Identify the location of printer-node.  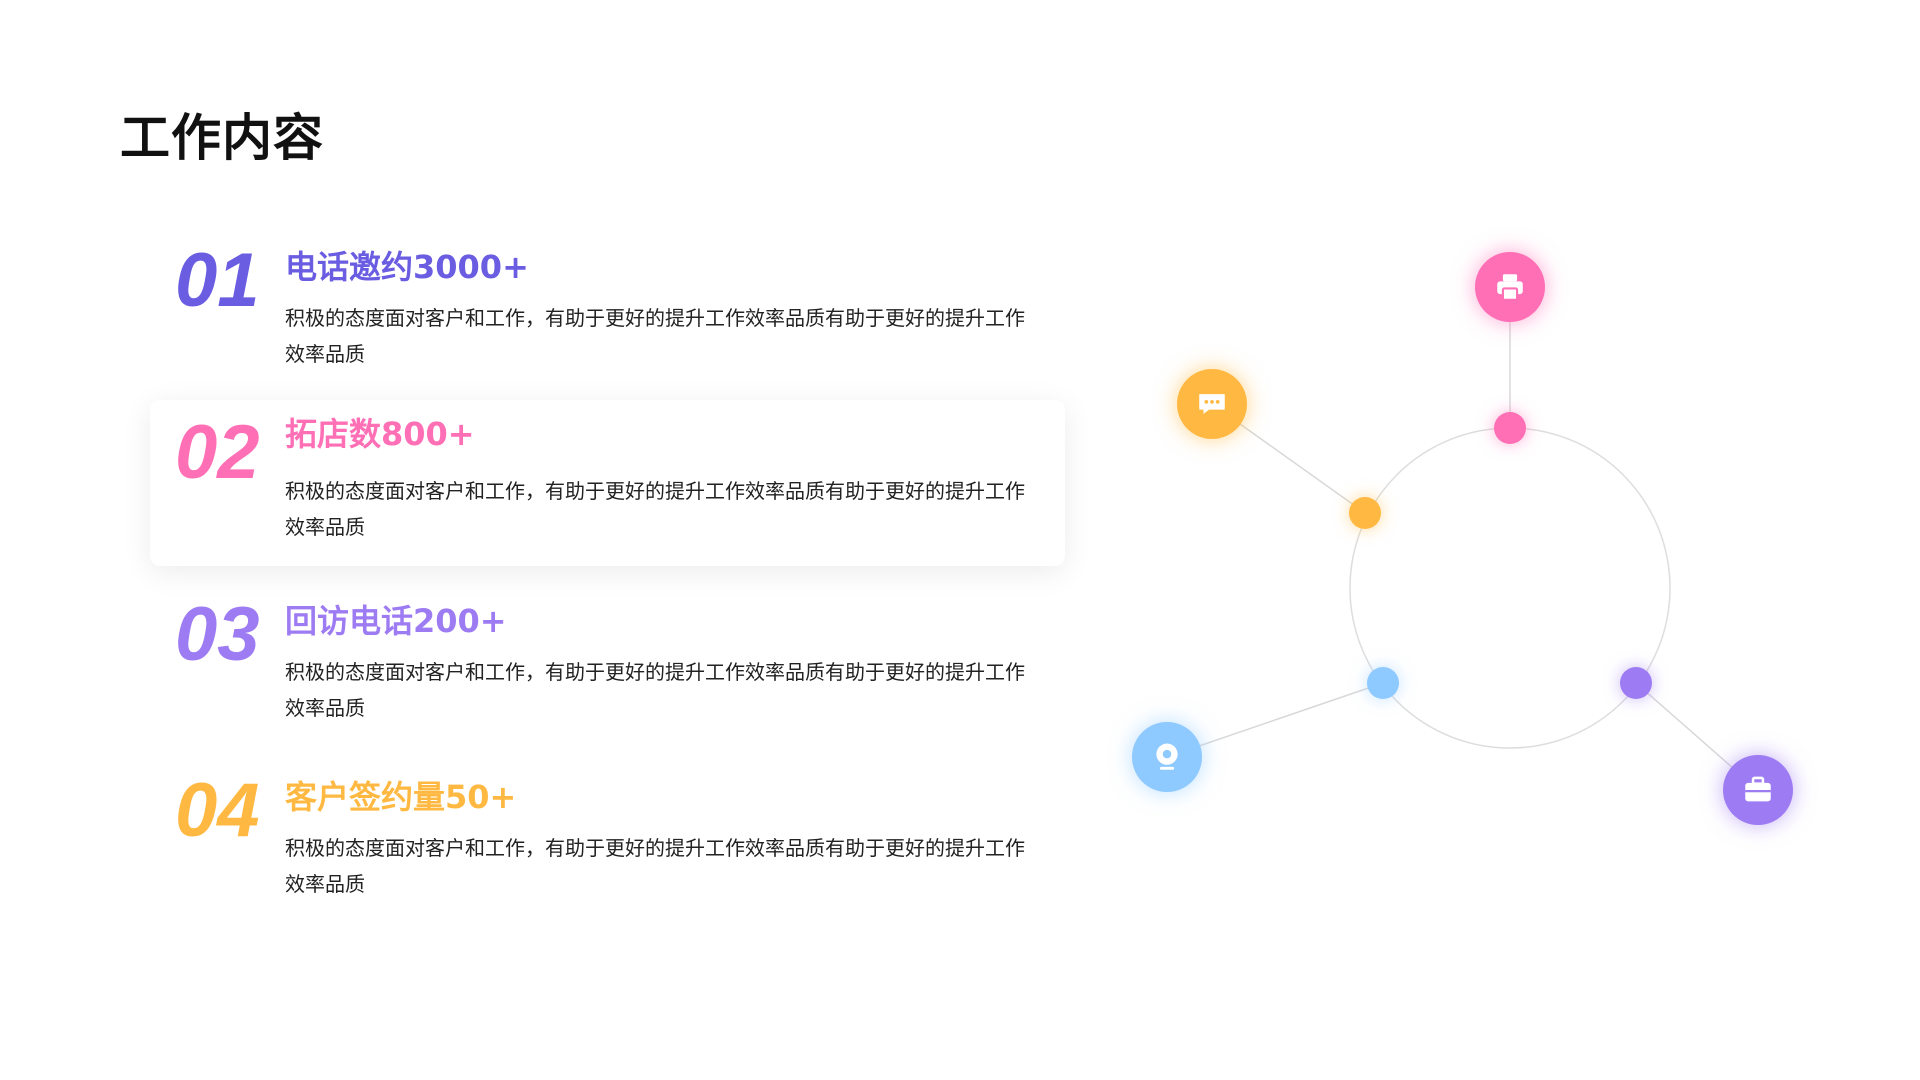
(1510, 287).